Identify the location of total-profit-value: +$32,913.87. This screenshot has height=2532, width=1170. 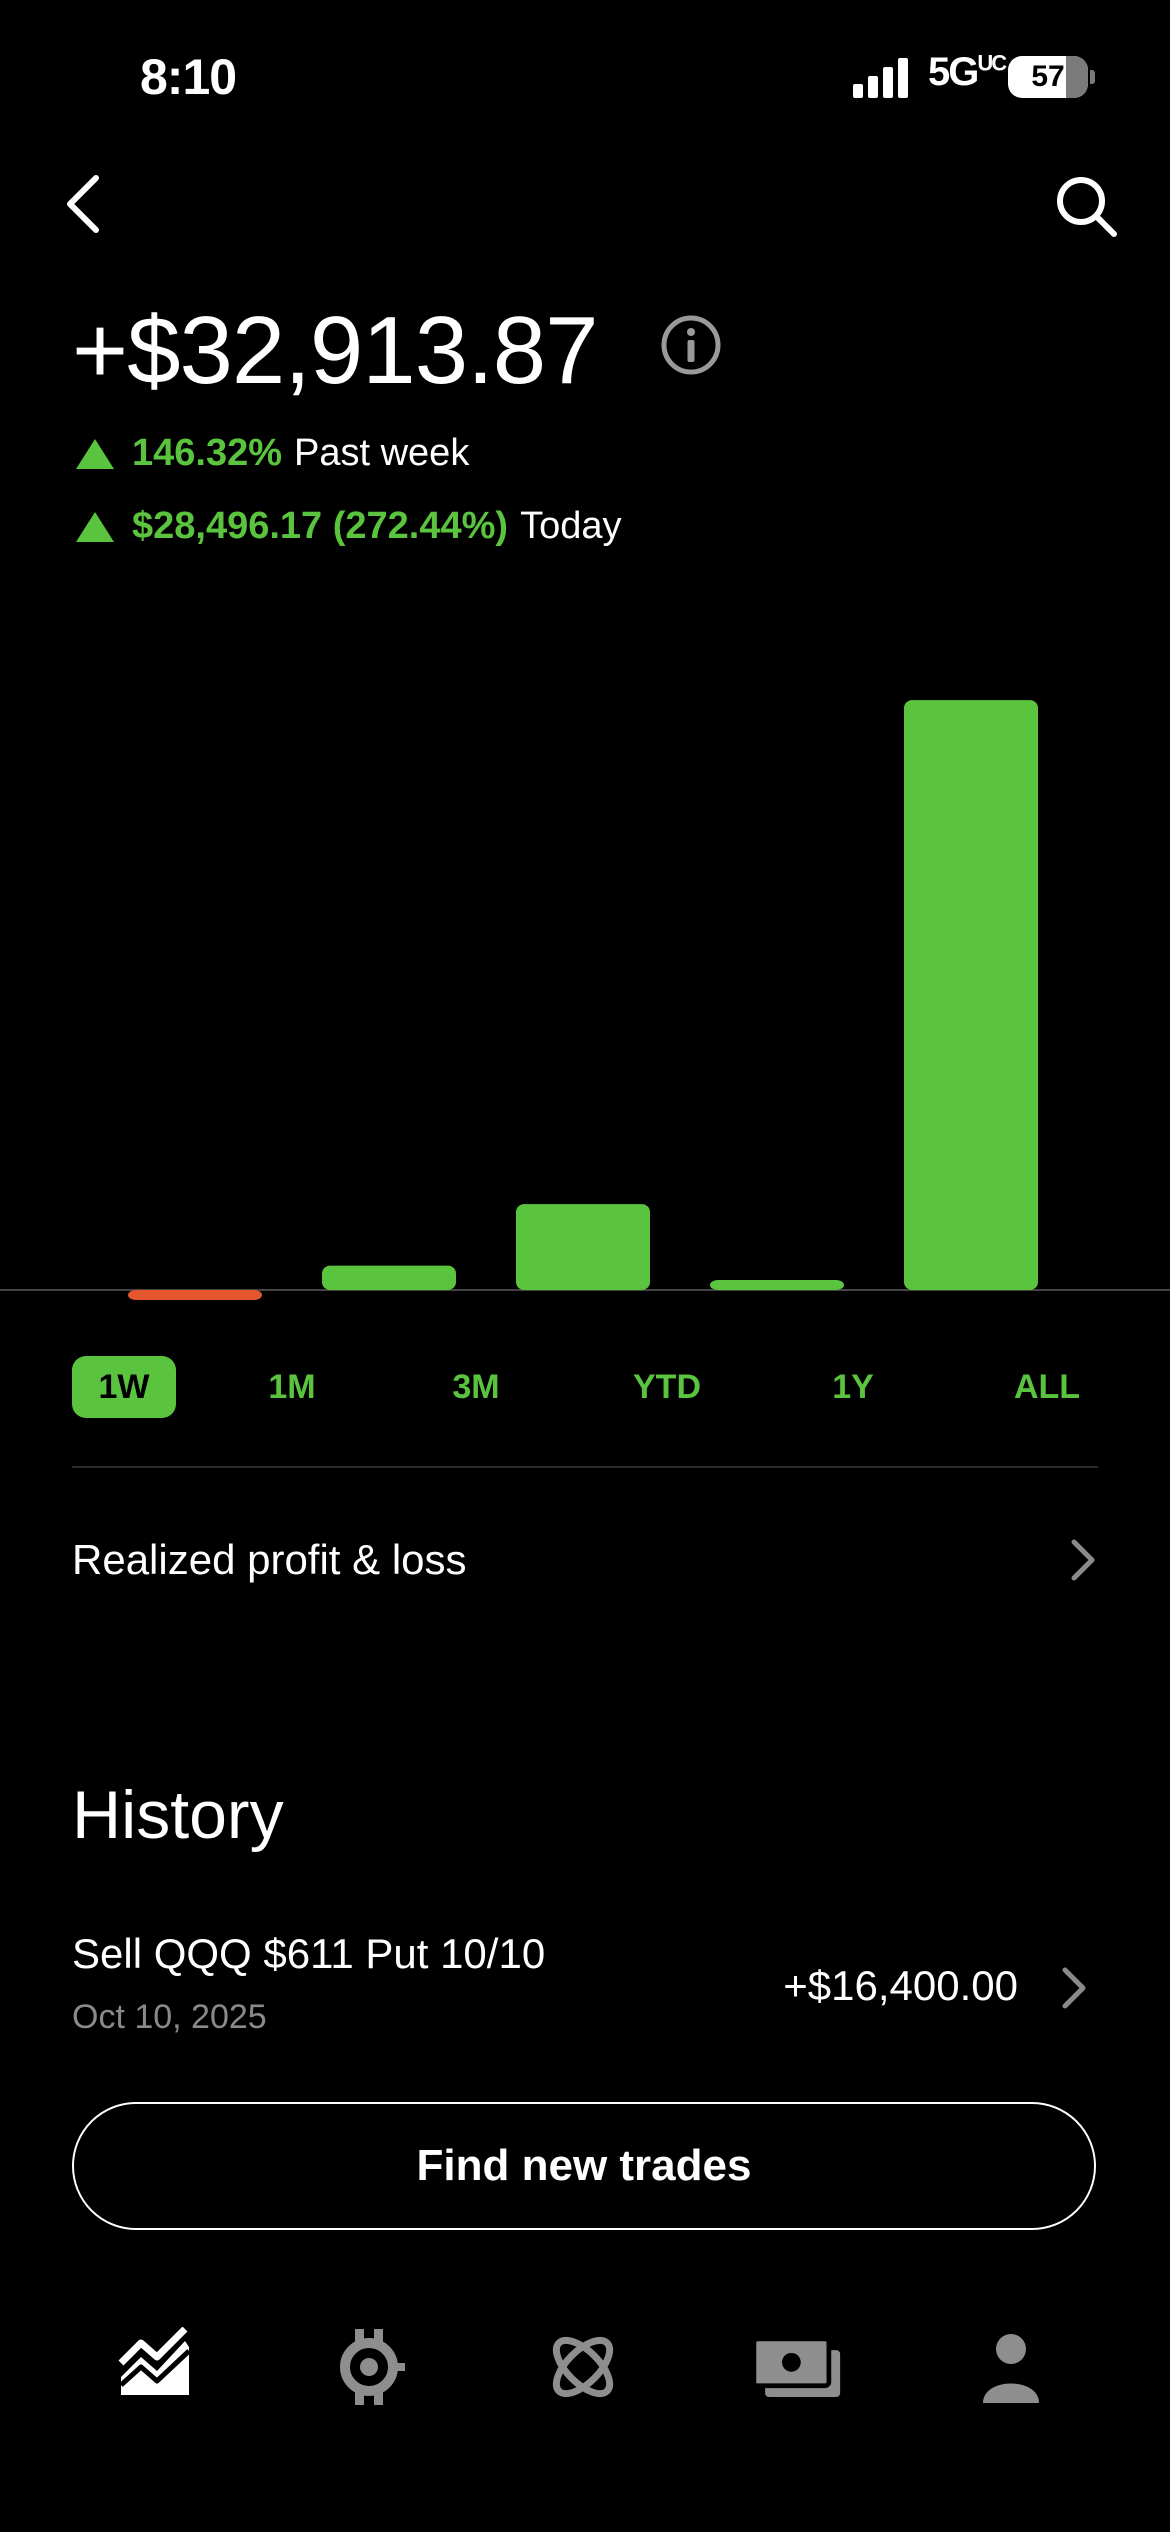
(335, 350).